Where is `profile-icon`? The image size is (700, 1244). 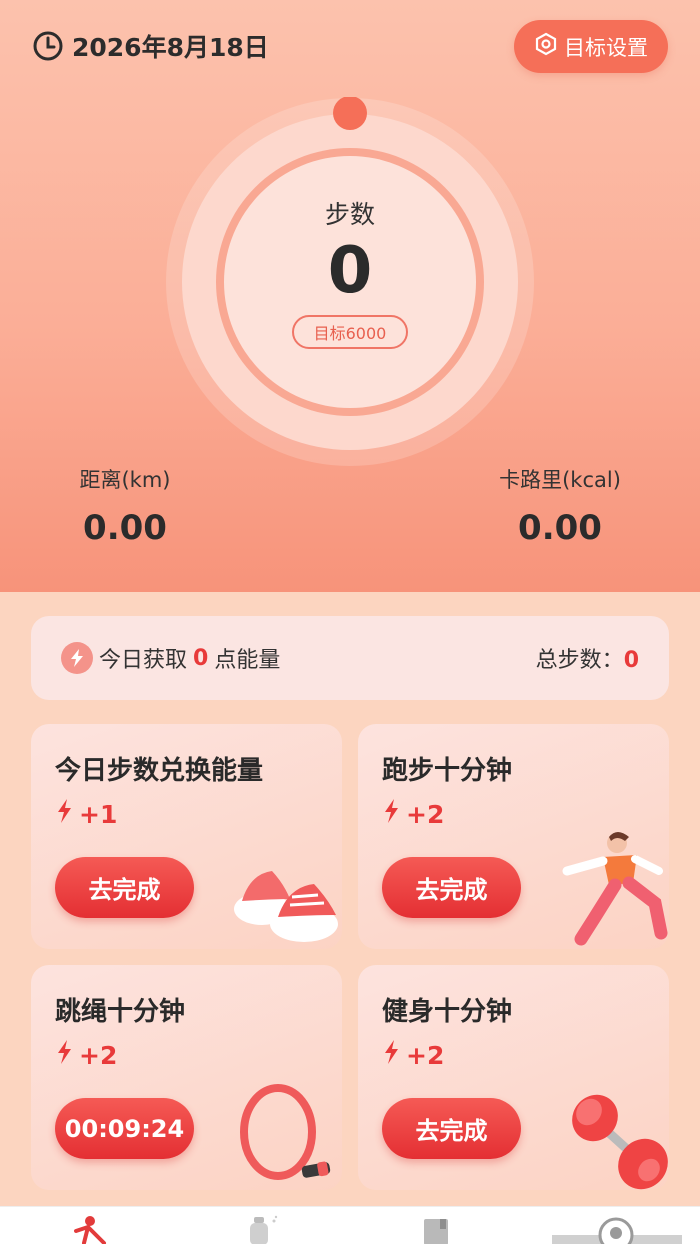
profile-icon is located at coordinates (617, 1228).